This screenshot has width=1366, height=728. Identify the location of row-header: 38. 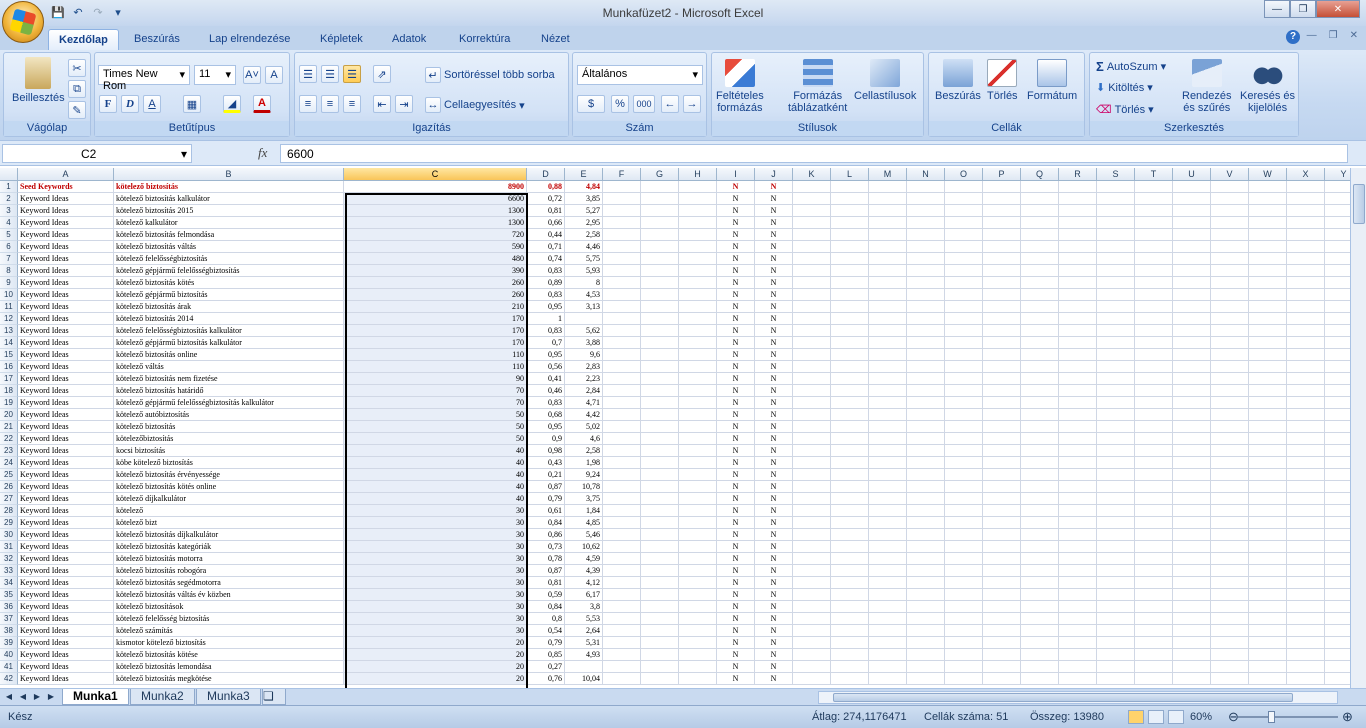
(9, 631).